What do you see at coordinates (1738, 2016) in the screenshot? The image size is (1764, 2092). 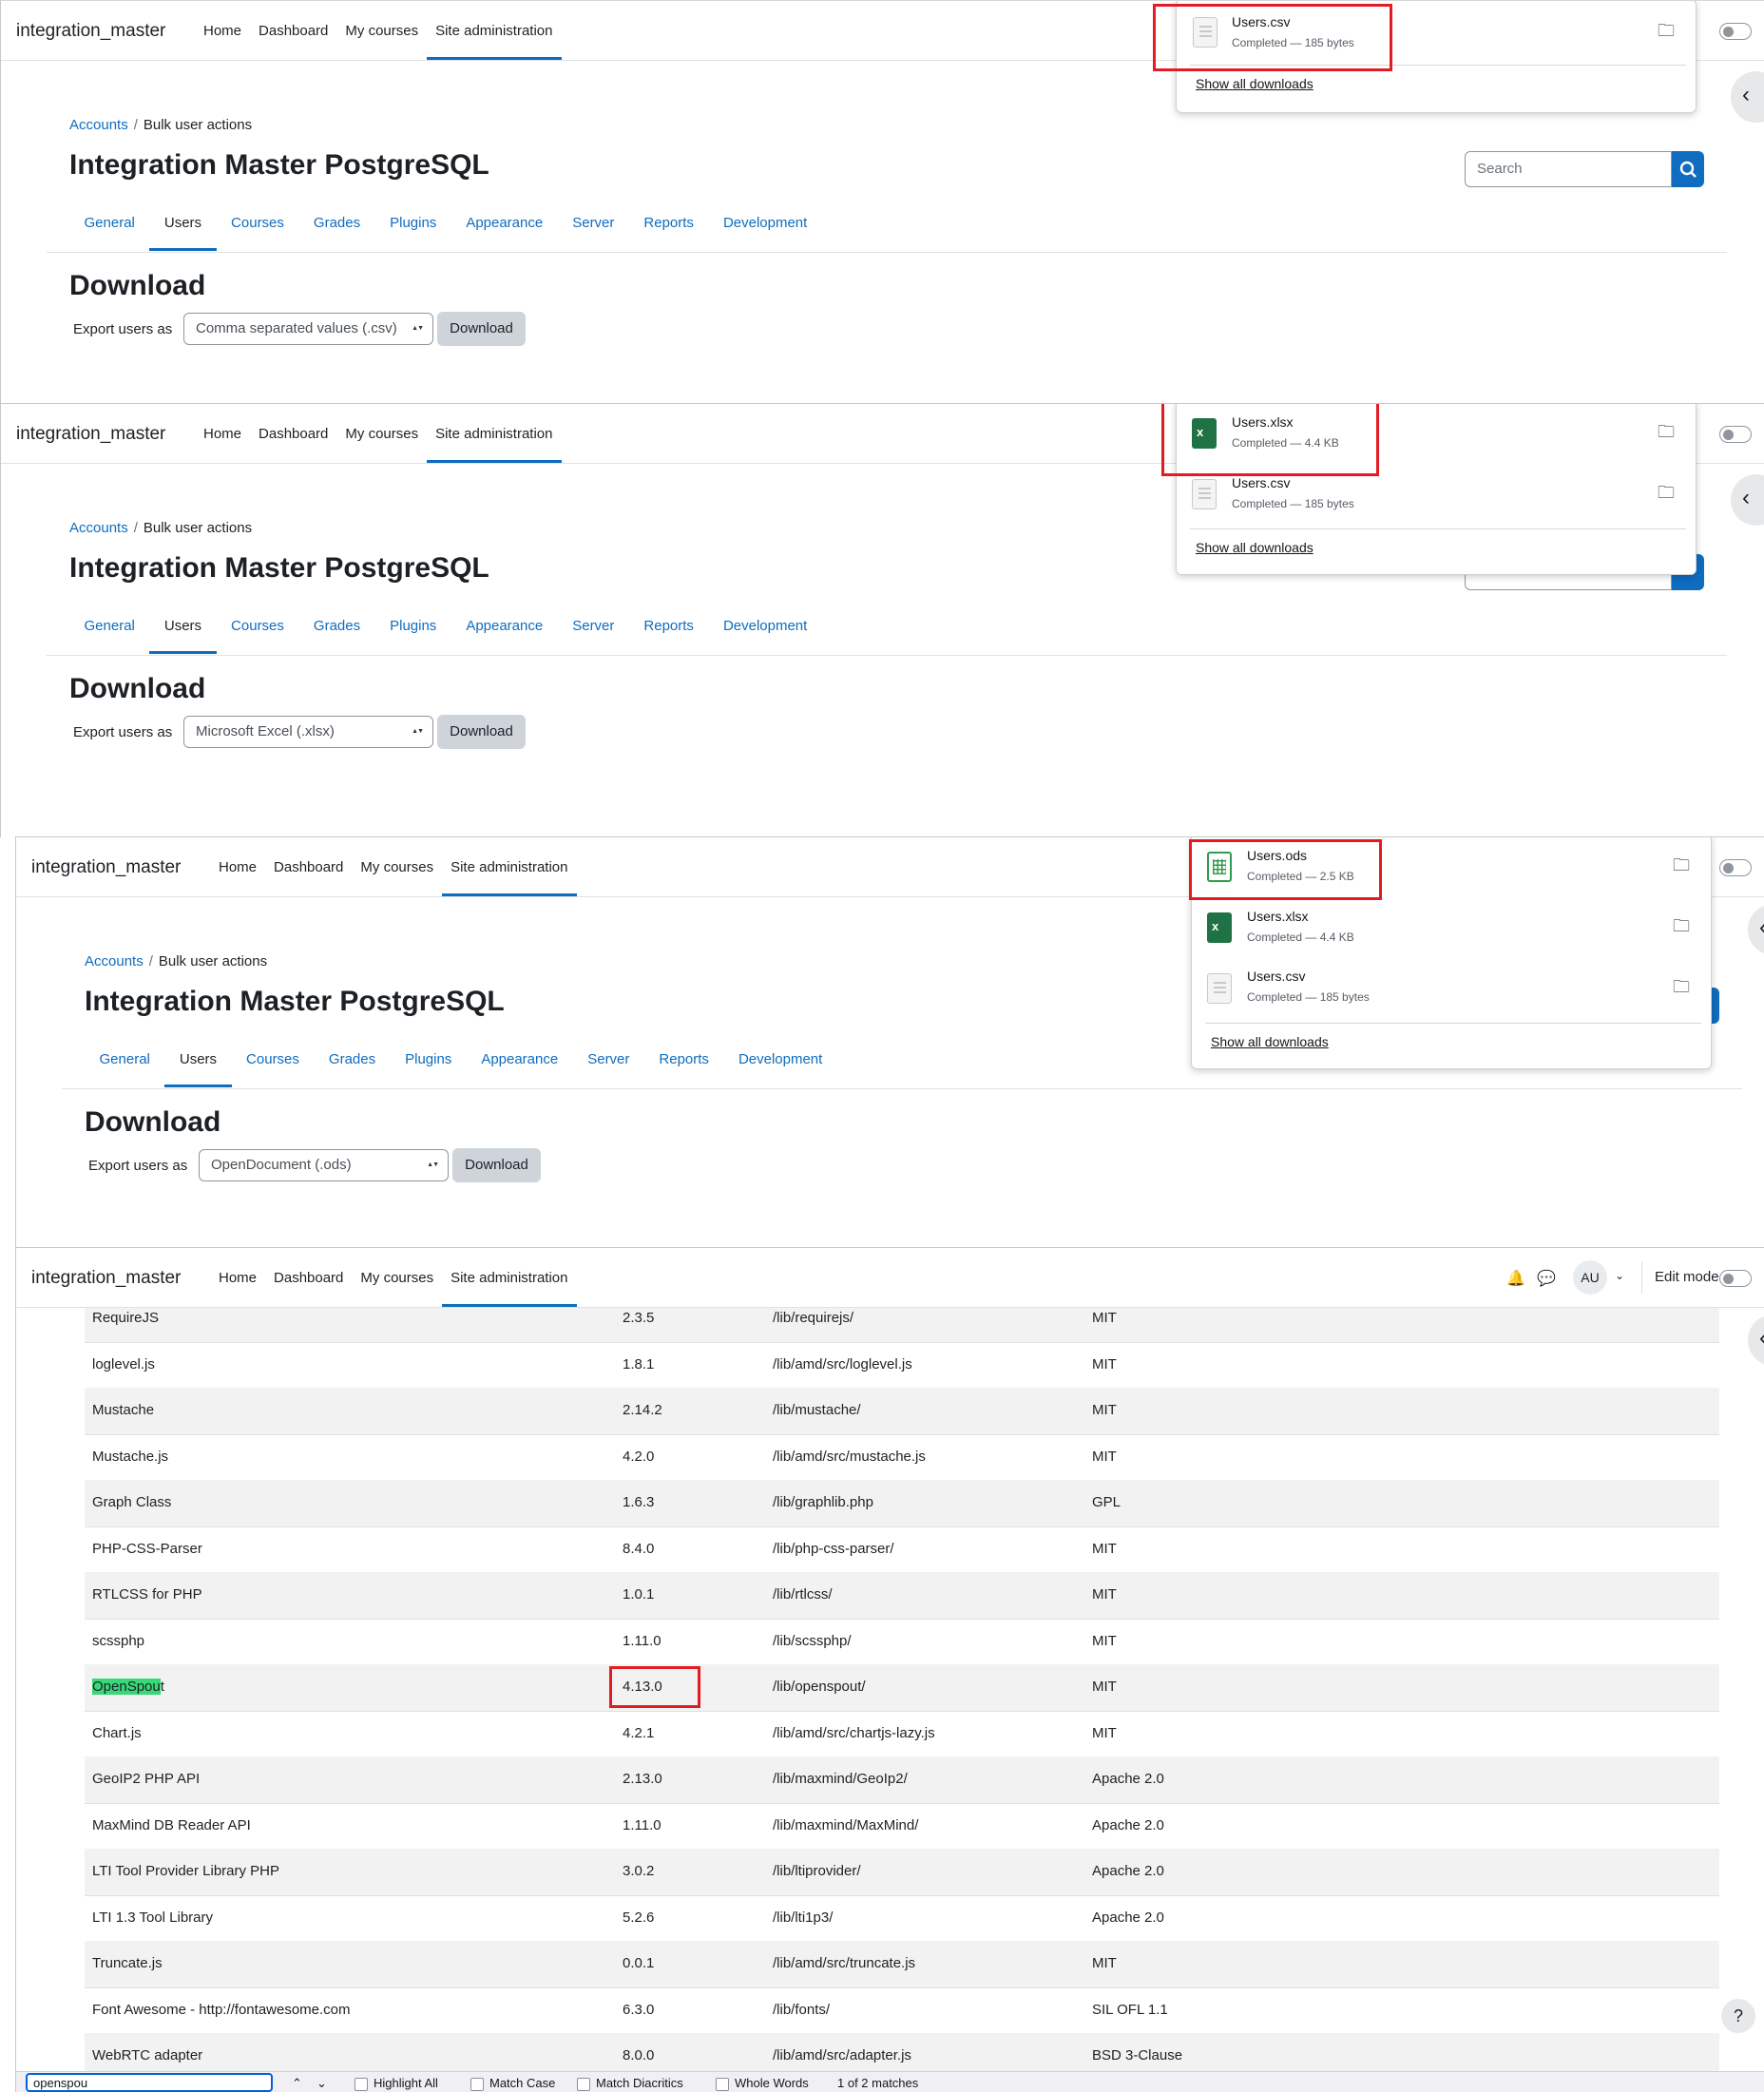 I see `help-icon: ?` at bounding box center [1738, 2016].